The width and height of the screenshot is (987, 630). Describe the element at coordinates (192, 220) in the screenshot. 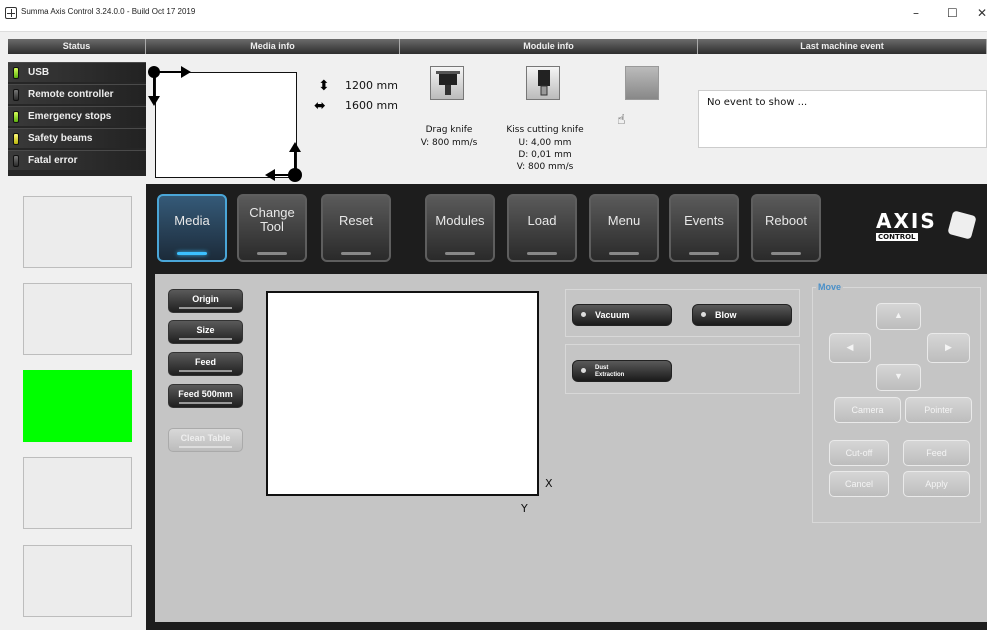

I see `media-button-label: Media` at that location.